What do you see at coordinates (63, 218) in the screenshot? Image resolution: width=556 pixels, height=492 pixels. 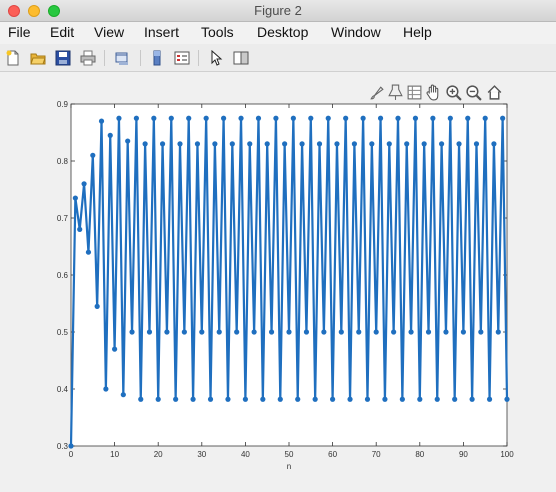 I see `y-tick-label: 0.7` at bounding box center [63, 218].